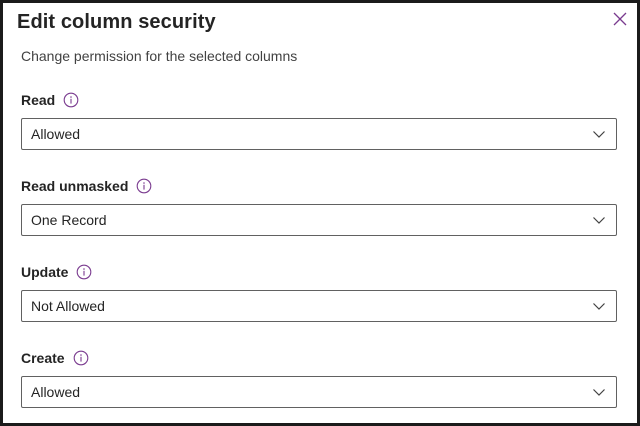 This screenshot has height=426, width=640. What do you see at coordinates (43, 358) in the screenshot?
I see `field-label-create: Create` at bounding box center [43, 358].